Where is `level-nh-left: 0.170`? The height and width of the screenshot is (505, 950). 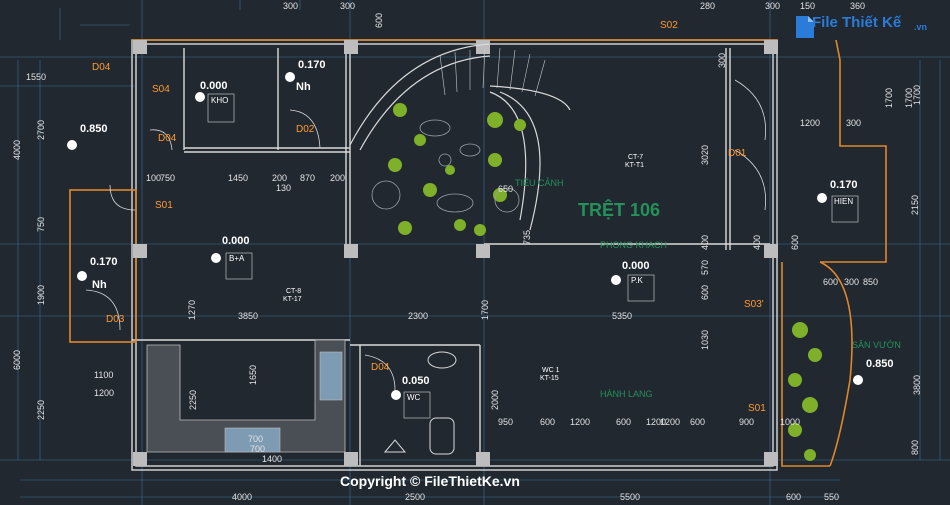
level-nh-left: 0.170 is located at coordinates (104, 262).